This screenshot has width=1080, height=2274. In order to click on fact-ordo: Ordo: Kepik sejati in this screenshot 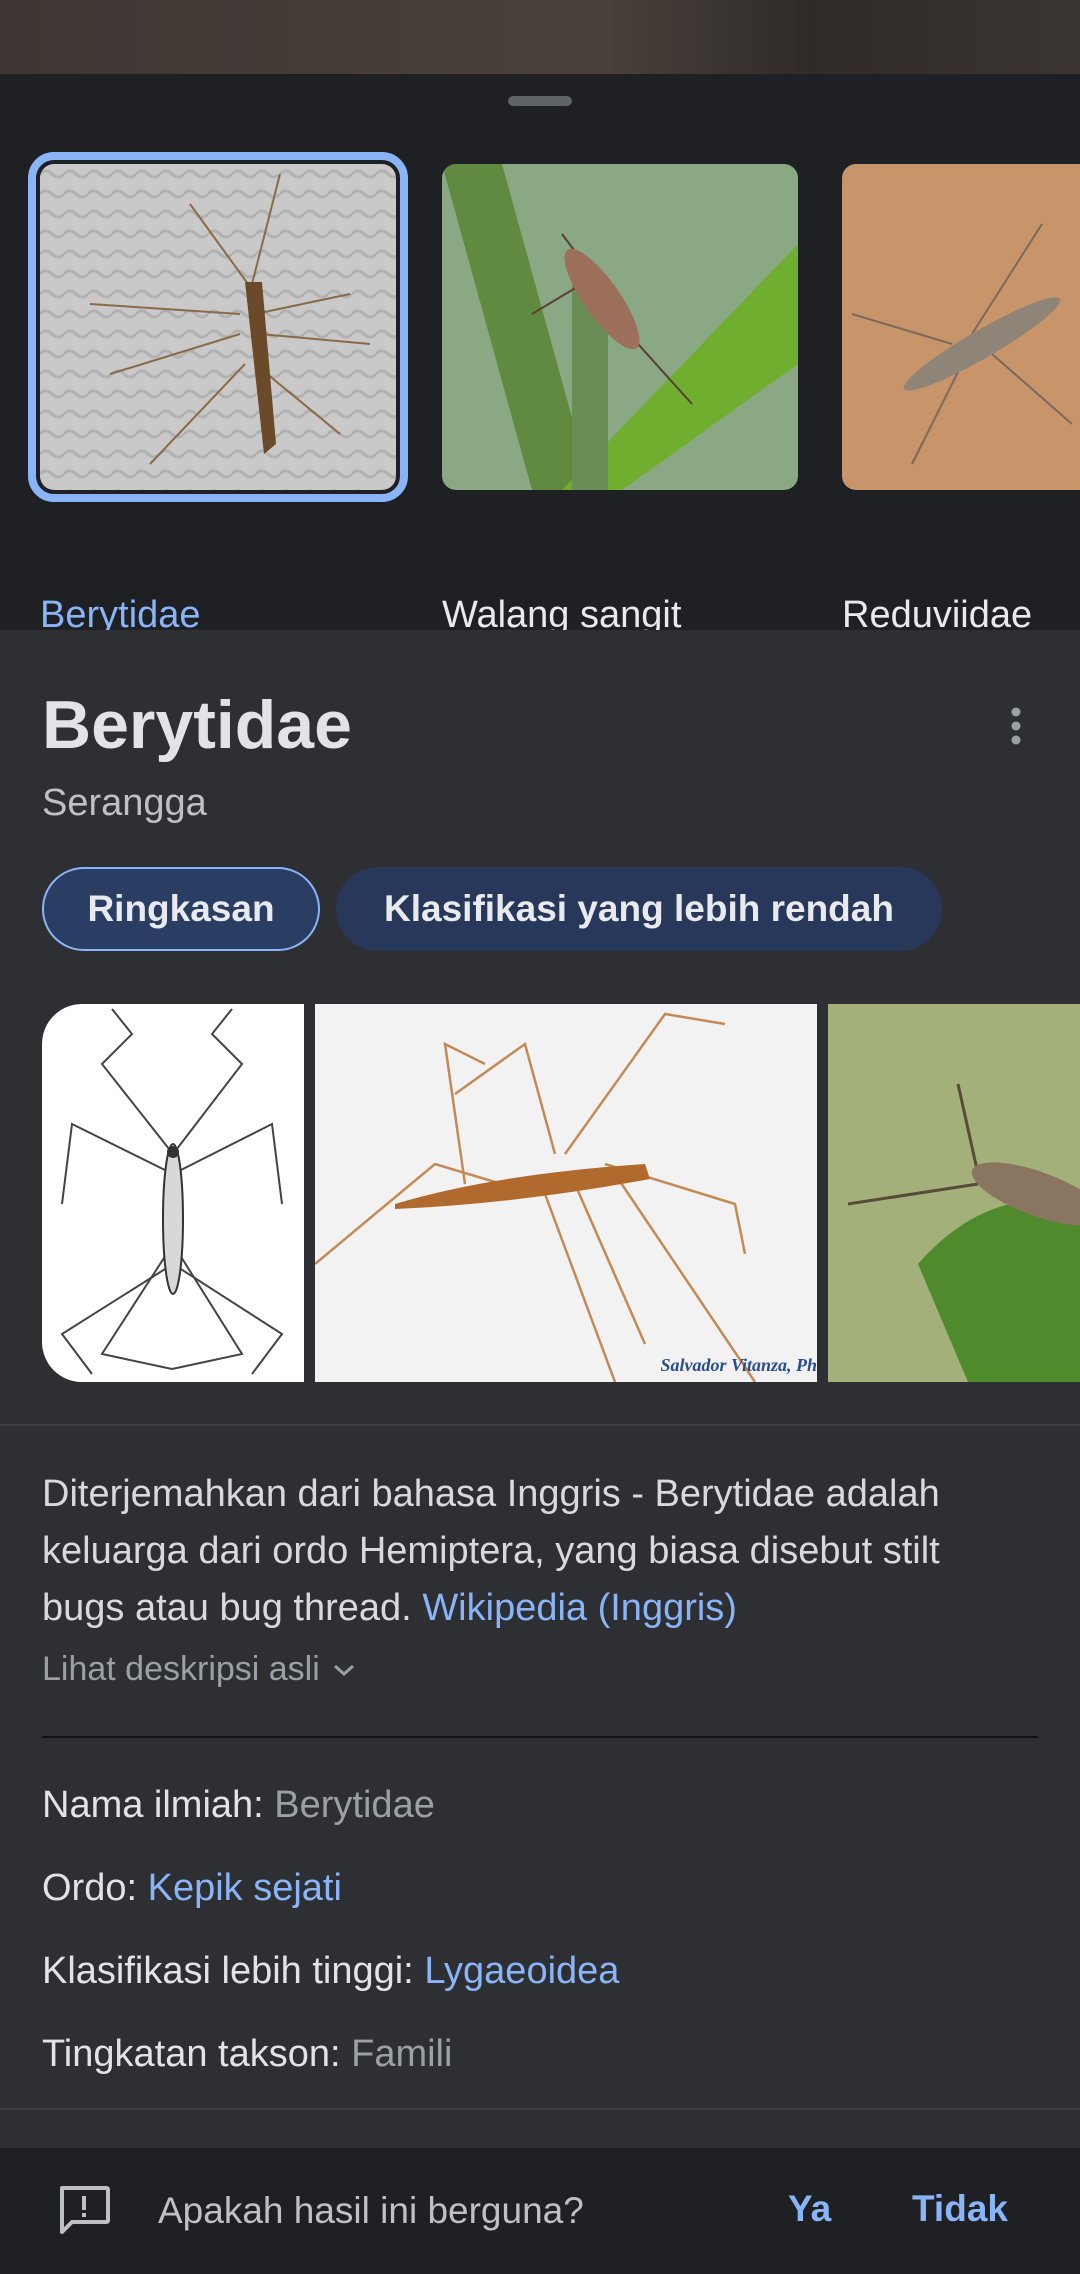, I will do `click(192, 1888)`.